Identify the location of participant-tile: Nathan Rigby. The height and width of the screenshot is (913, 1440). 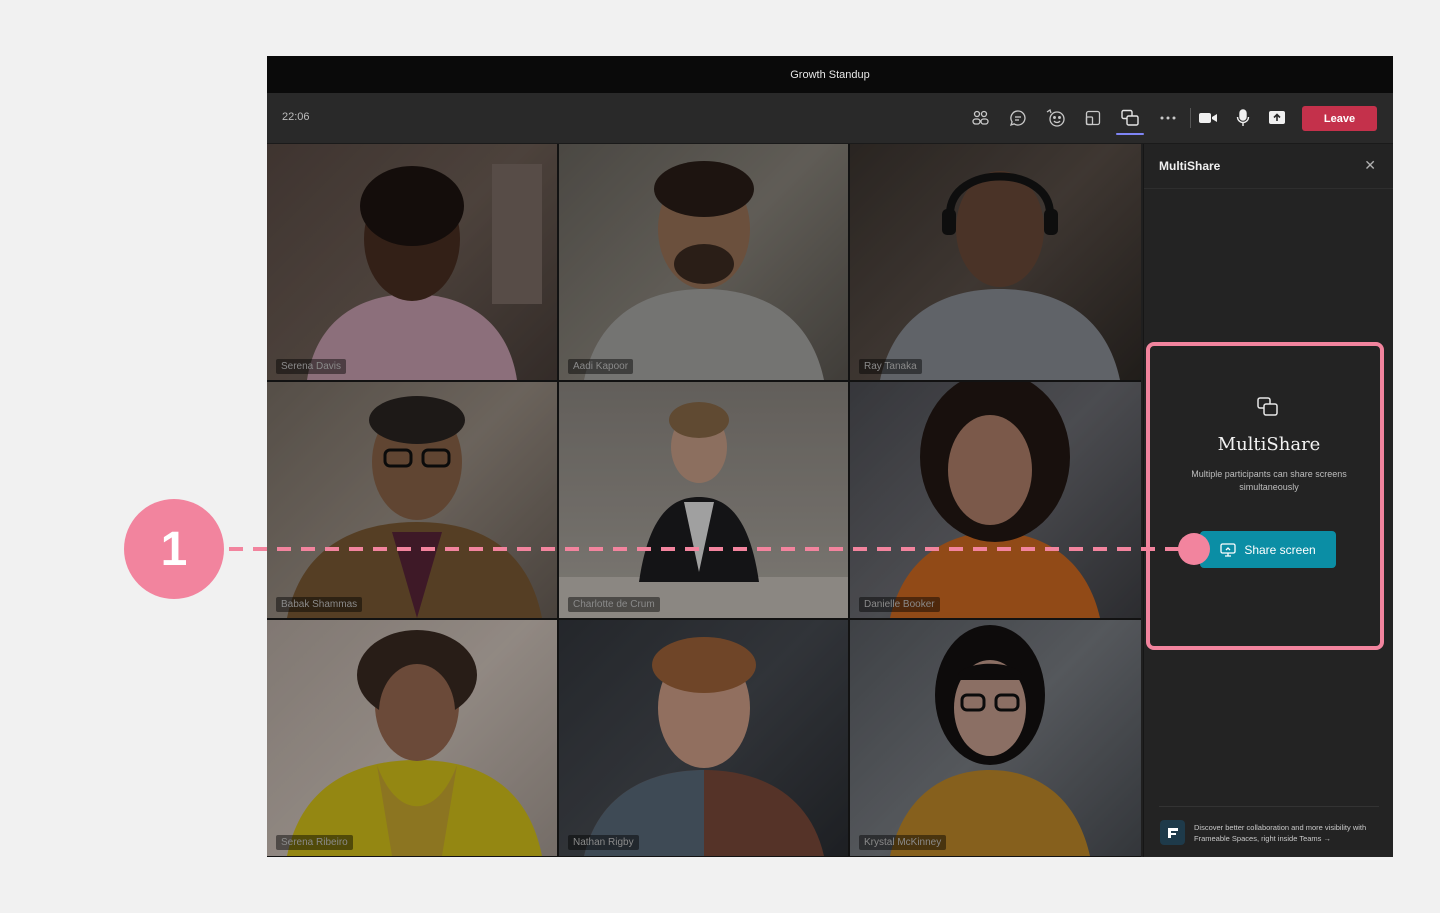
(703, 738).